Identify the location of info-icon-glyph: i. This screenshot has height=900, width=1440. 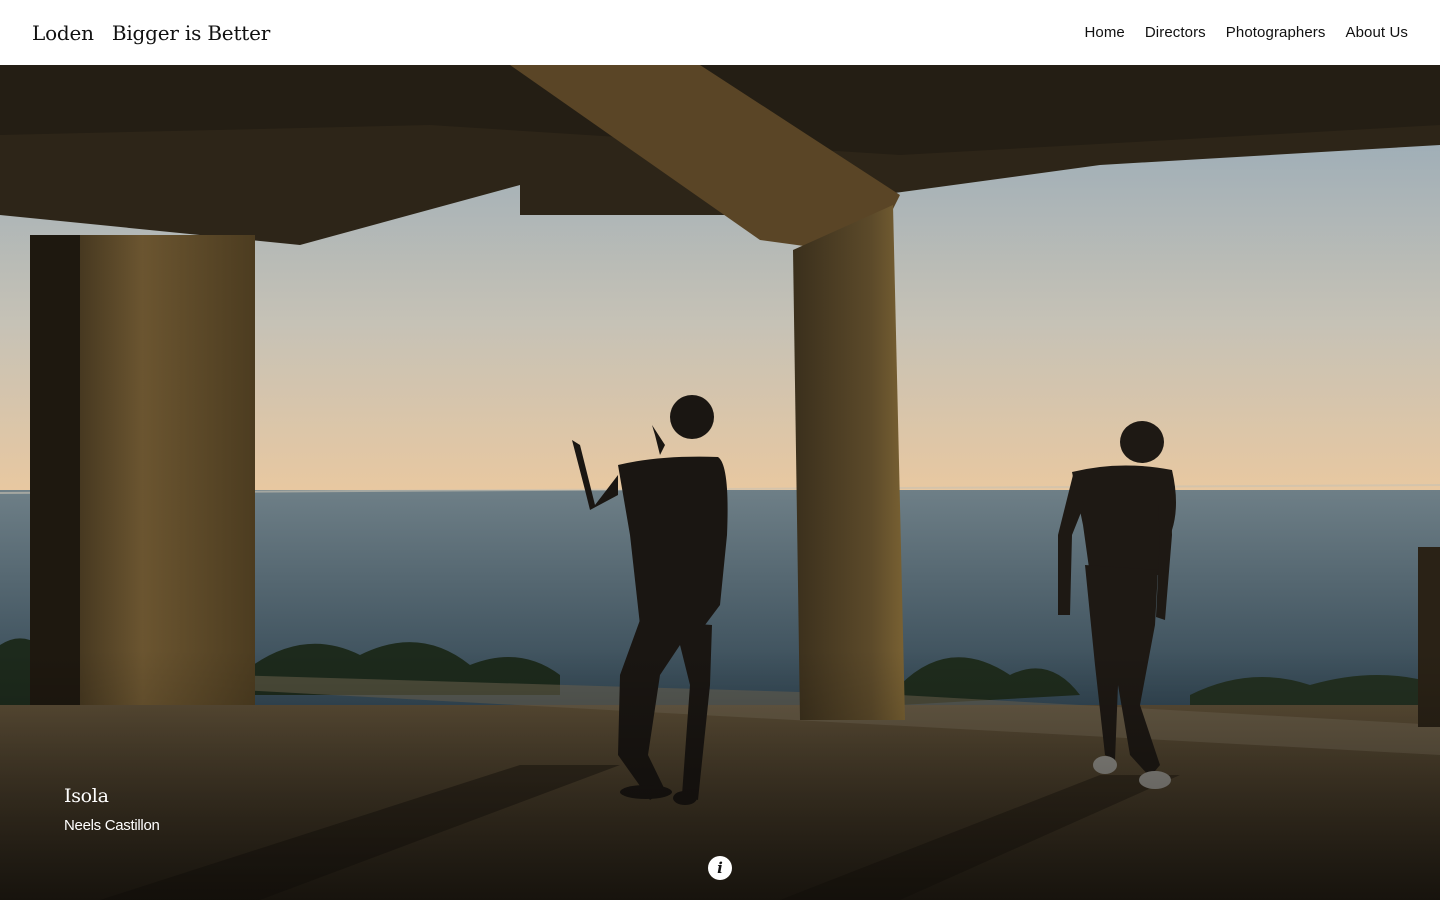
(720, 868).